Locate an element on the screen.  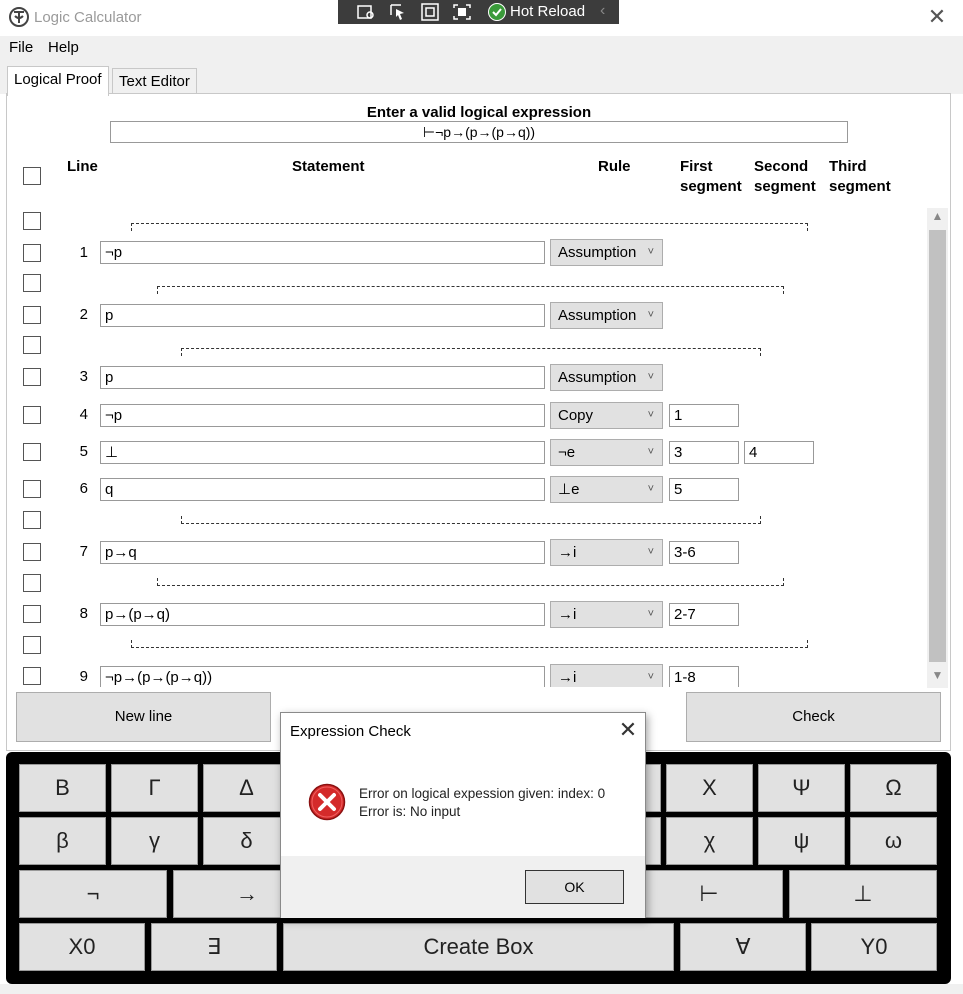
key-Gamma: Γ is located at coordinates (154, 788).